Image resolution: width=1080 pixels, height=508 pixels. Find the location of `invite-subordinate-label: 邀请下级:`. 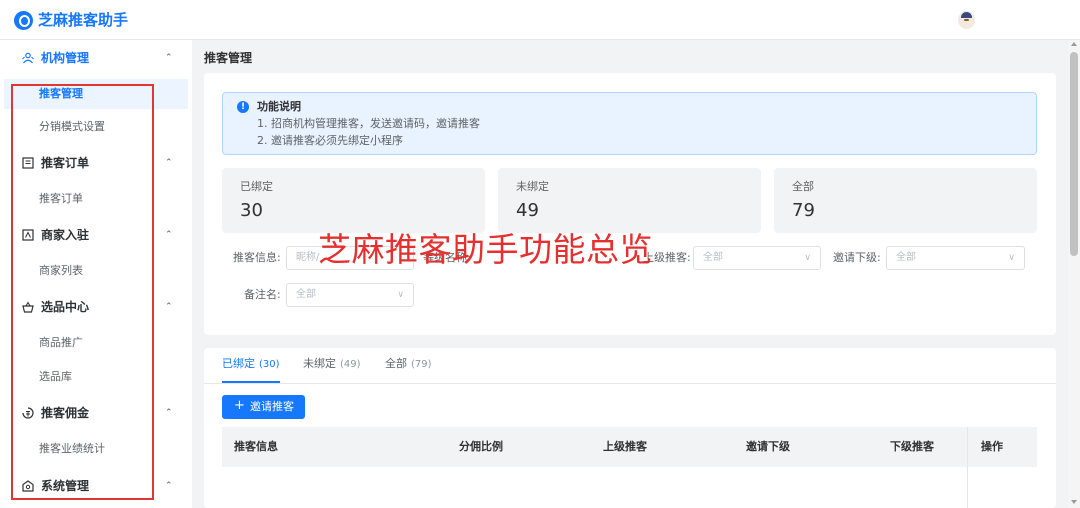

invite-subordinate-label: 邀请下级: is located at coordinates (857, 257).